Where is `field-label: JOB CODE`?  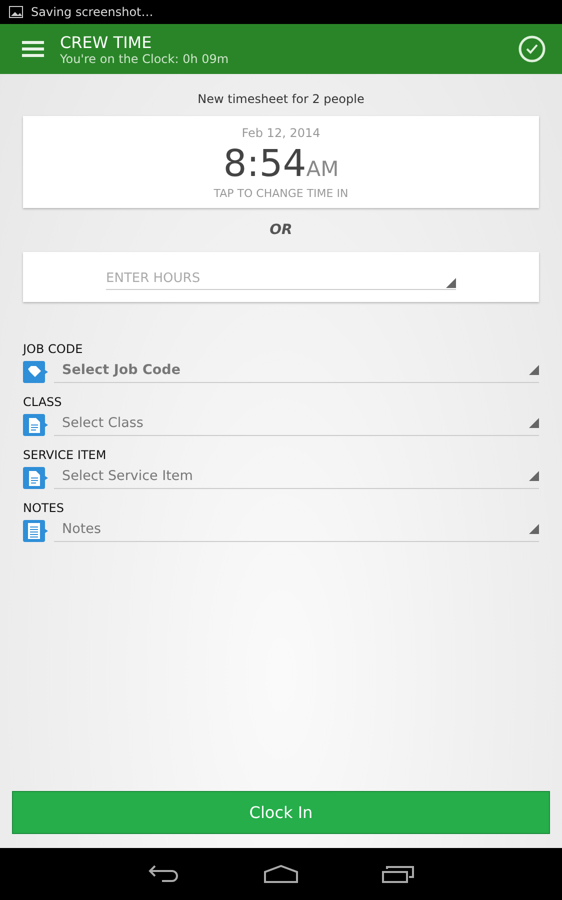
field-label: JOB CODE is located at coordinates (53, 349).